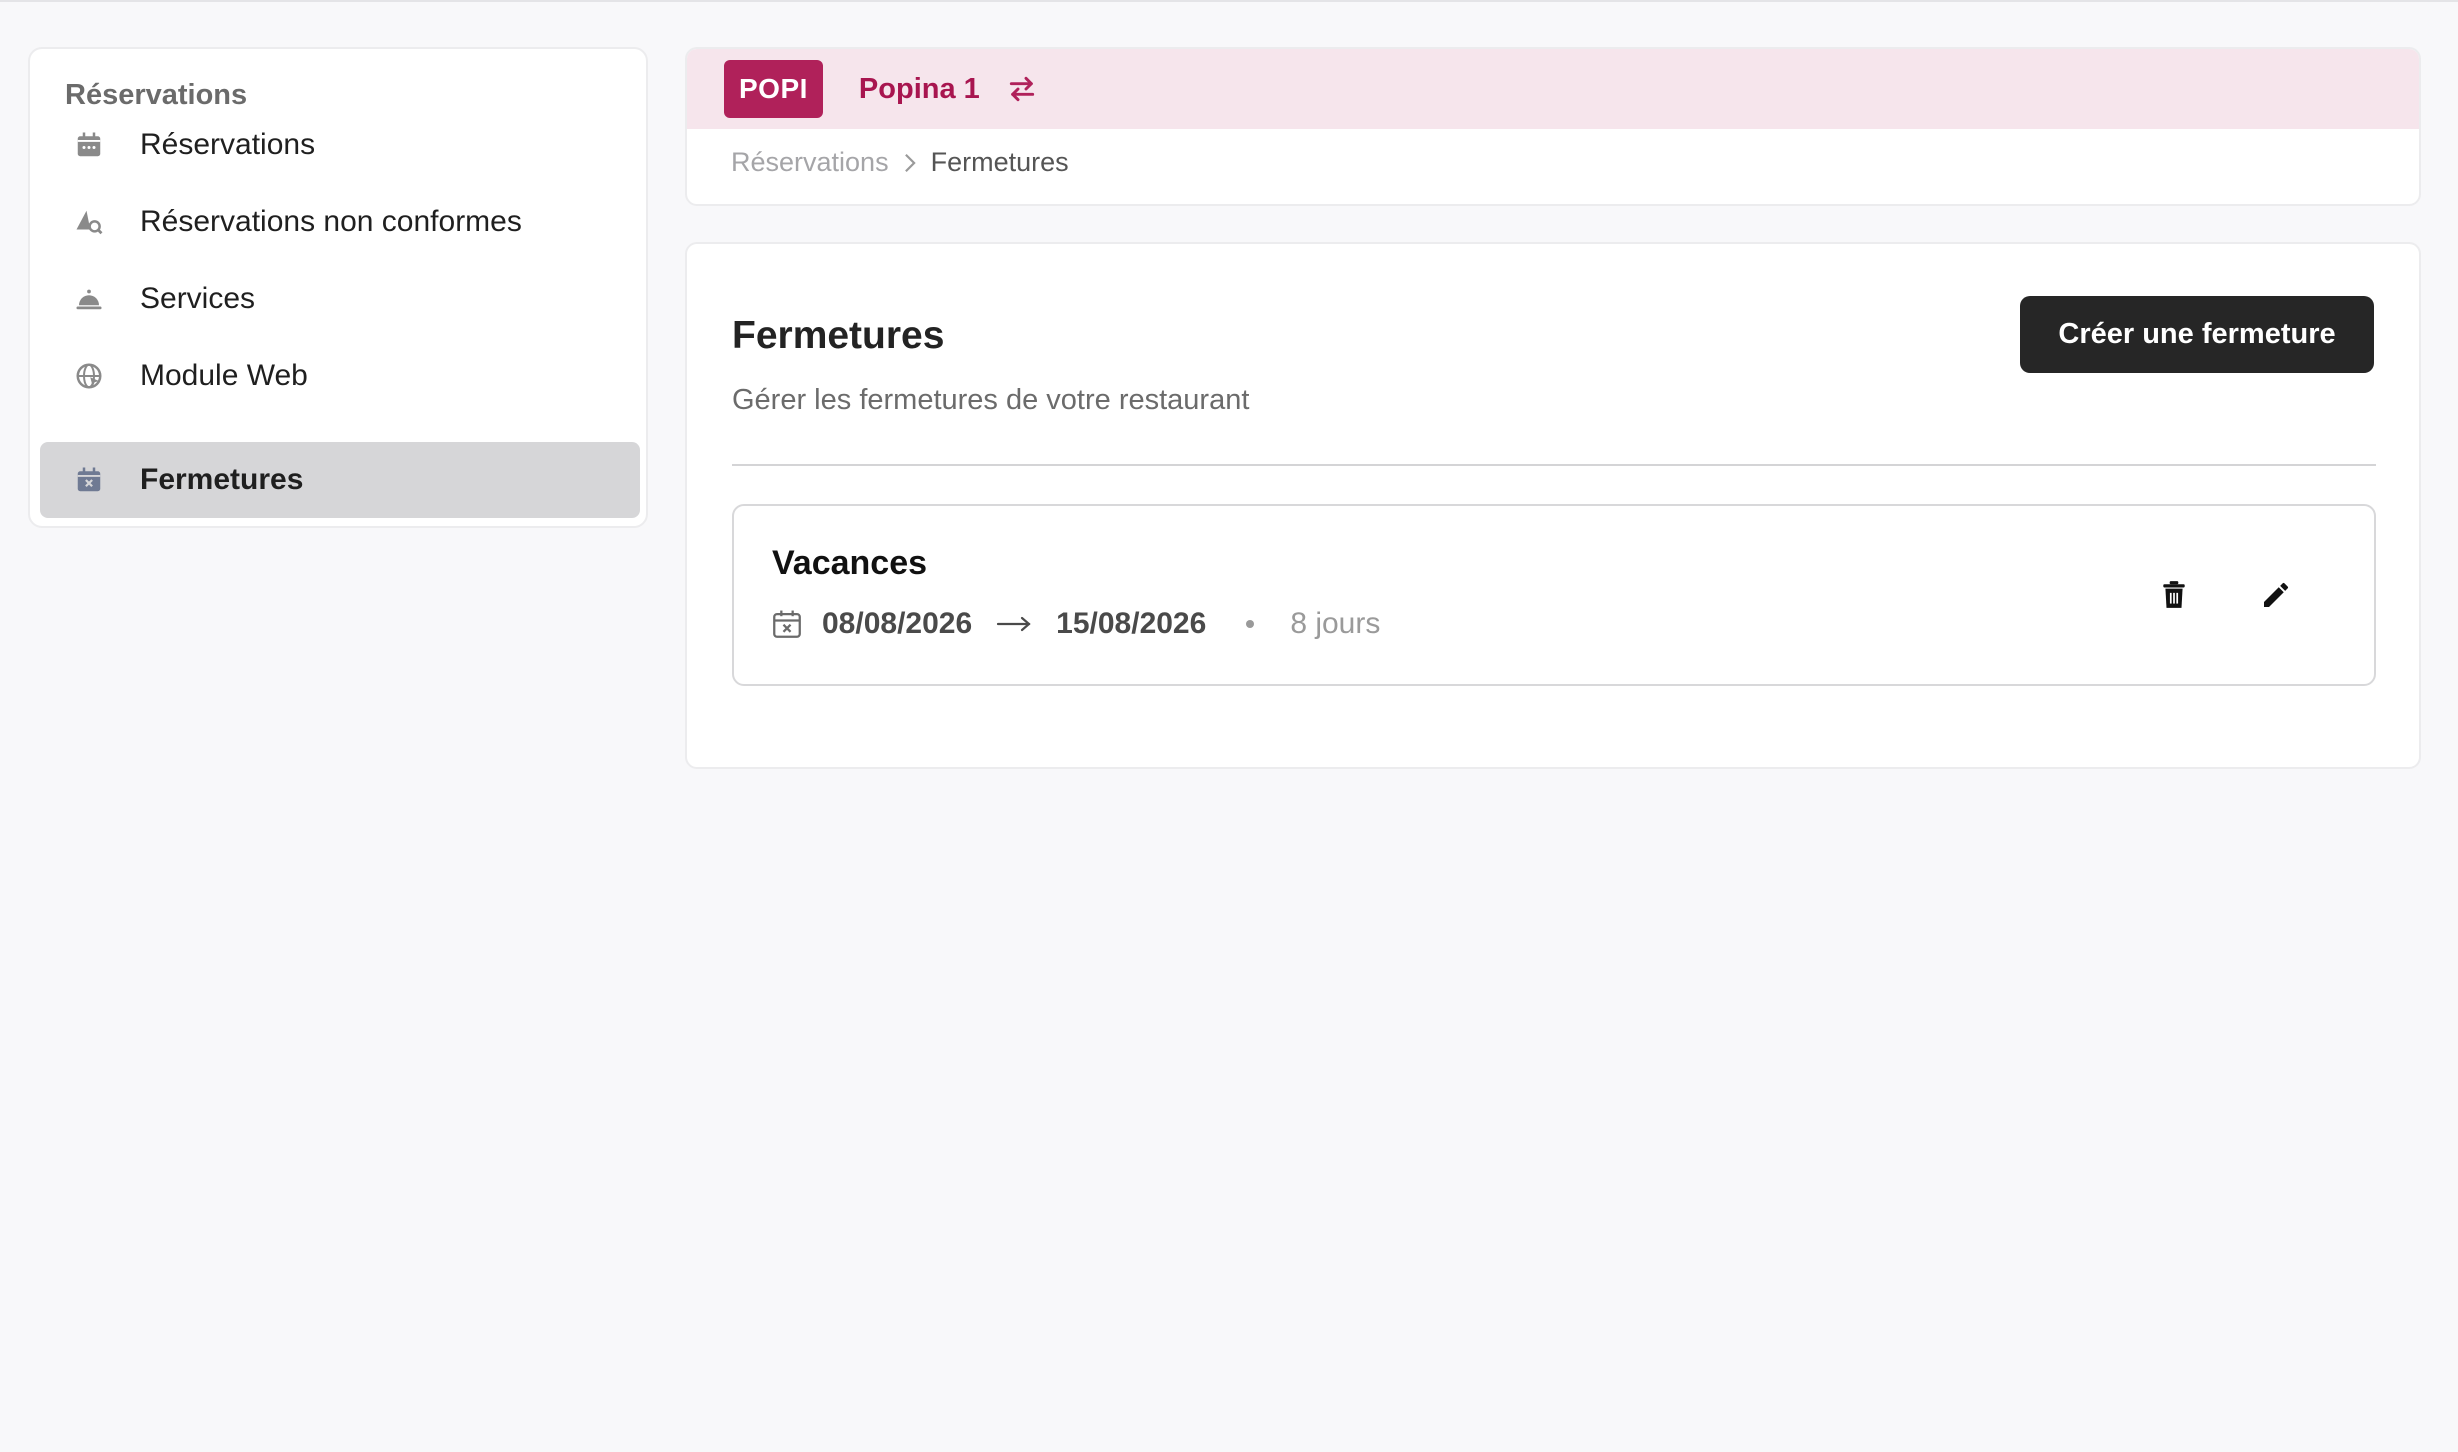 Image resolution: width=2458 pixels, height=1452 pixels. What do you see at coordinates (331, 221) in the screenshot?
I see `sidebar-item-label: Réservations non conformes` at bounding box center [331, 221].